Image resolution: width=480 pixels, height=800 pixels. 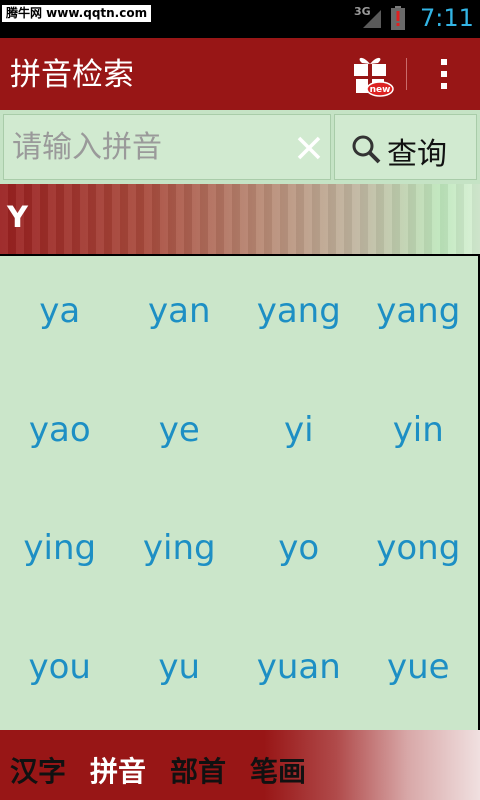 What do you see at coordinates (180, 434) in the screenshot?
I see `syllable-cell: ye` at bounding box center [180, 434].